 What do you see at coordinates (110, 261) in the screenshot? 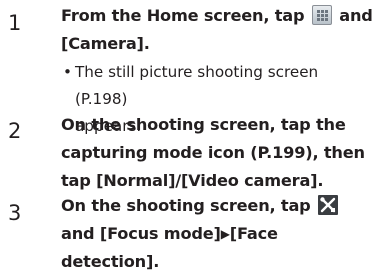
I see `instruction-line: detection].` at bounding box center [110, 261].